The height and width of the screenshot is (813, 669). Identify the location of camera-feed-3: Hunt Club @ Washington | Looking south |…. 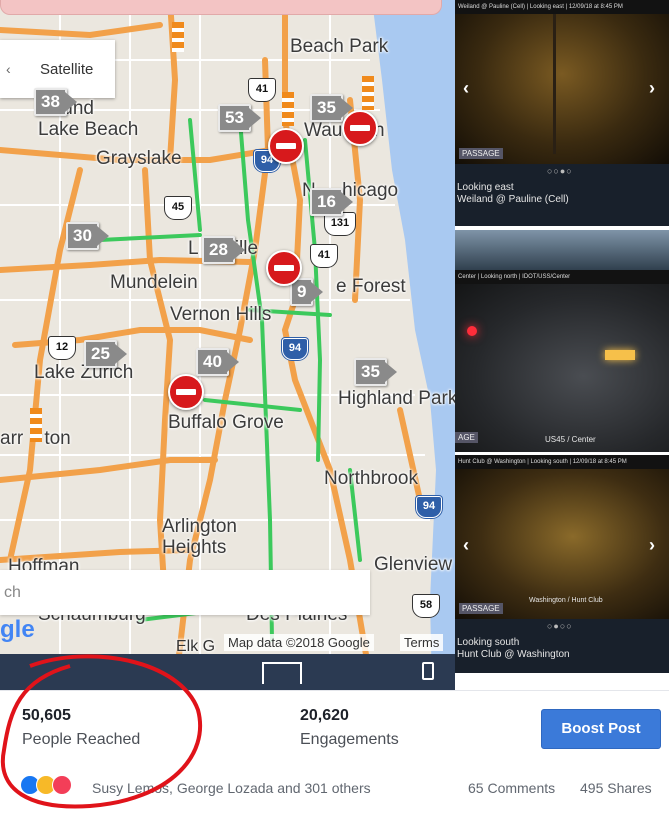
(562, 564).